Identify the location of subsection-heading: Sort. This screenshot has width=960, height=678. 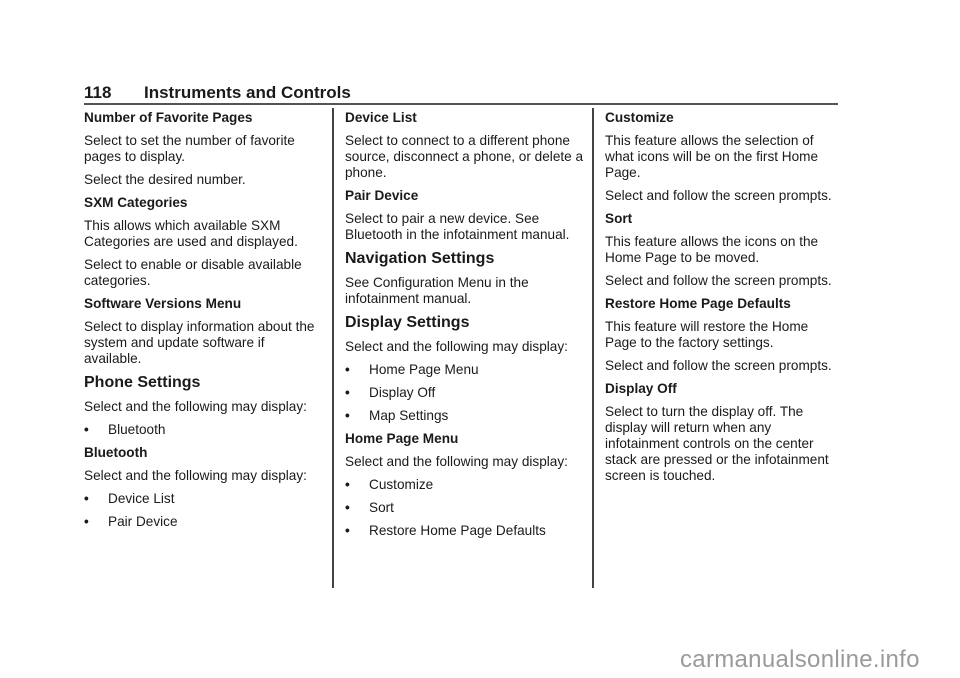
(619, 218).